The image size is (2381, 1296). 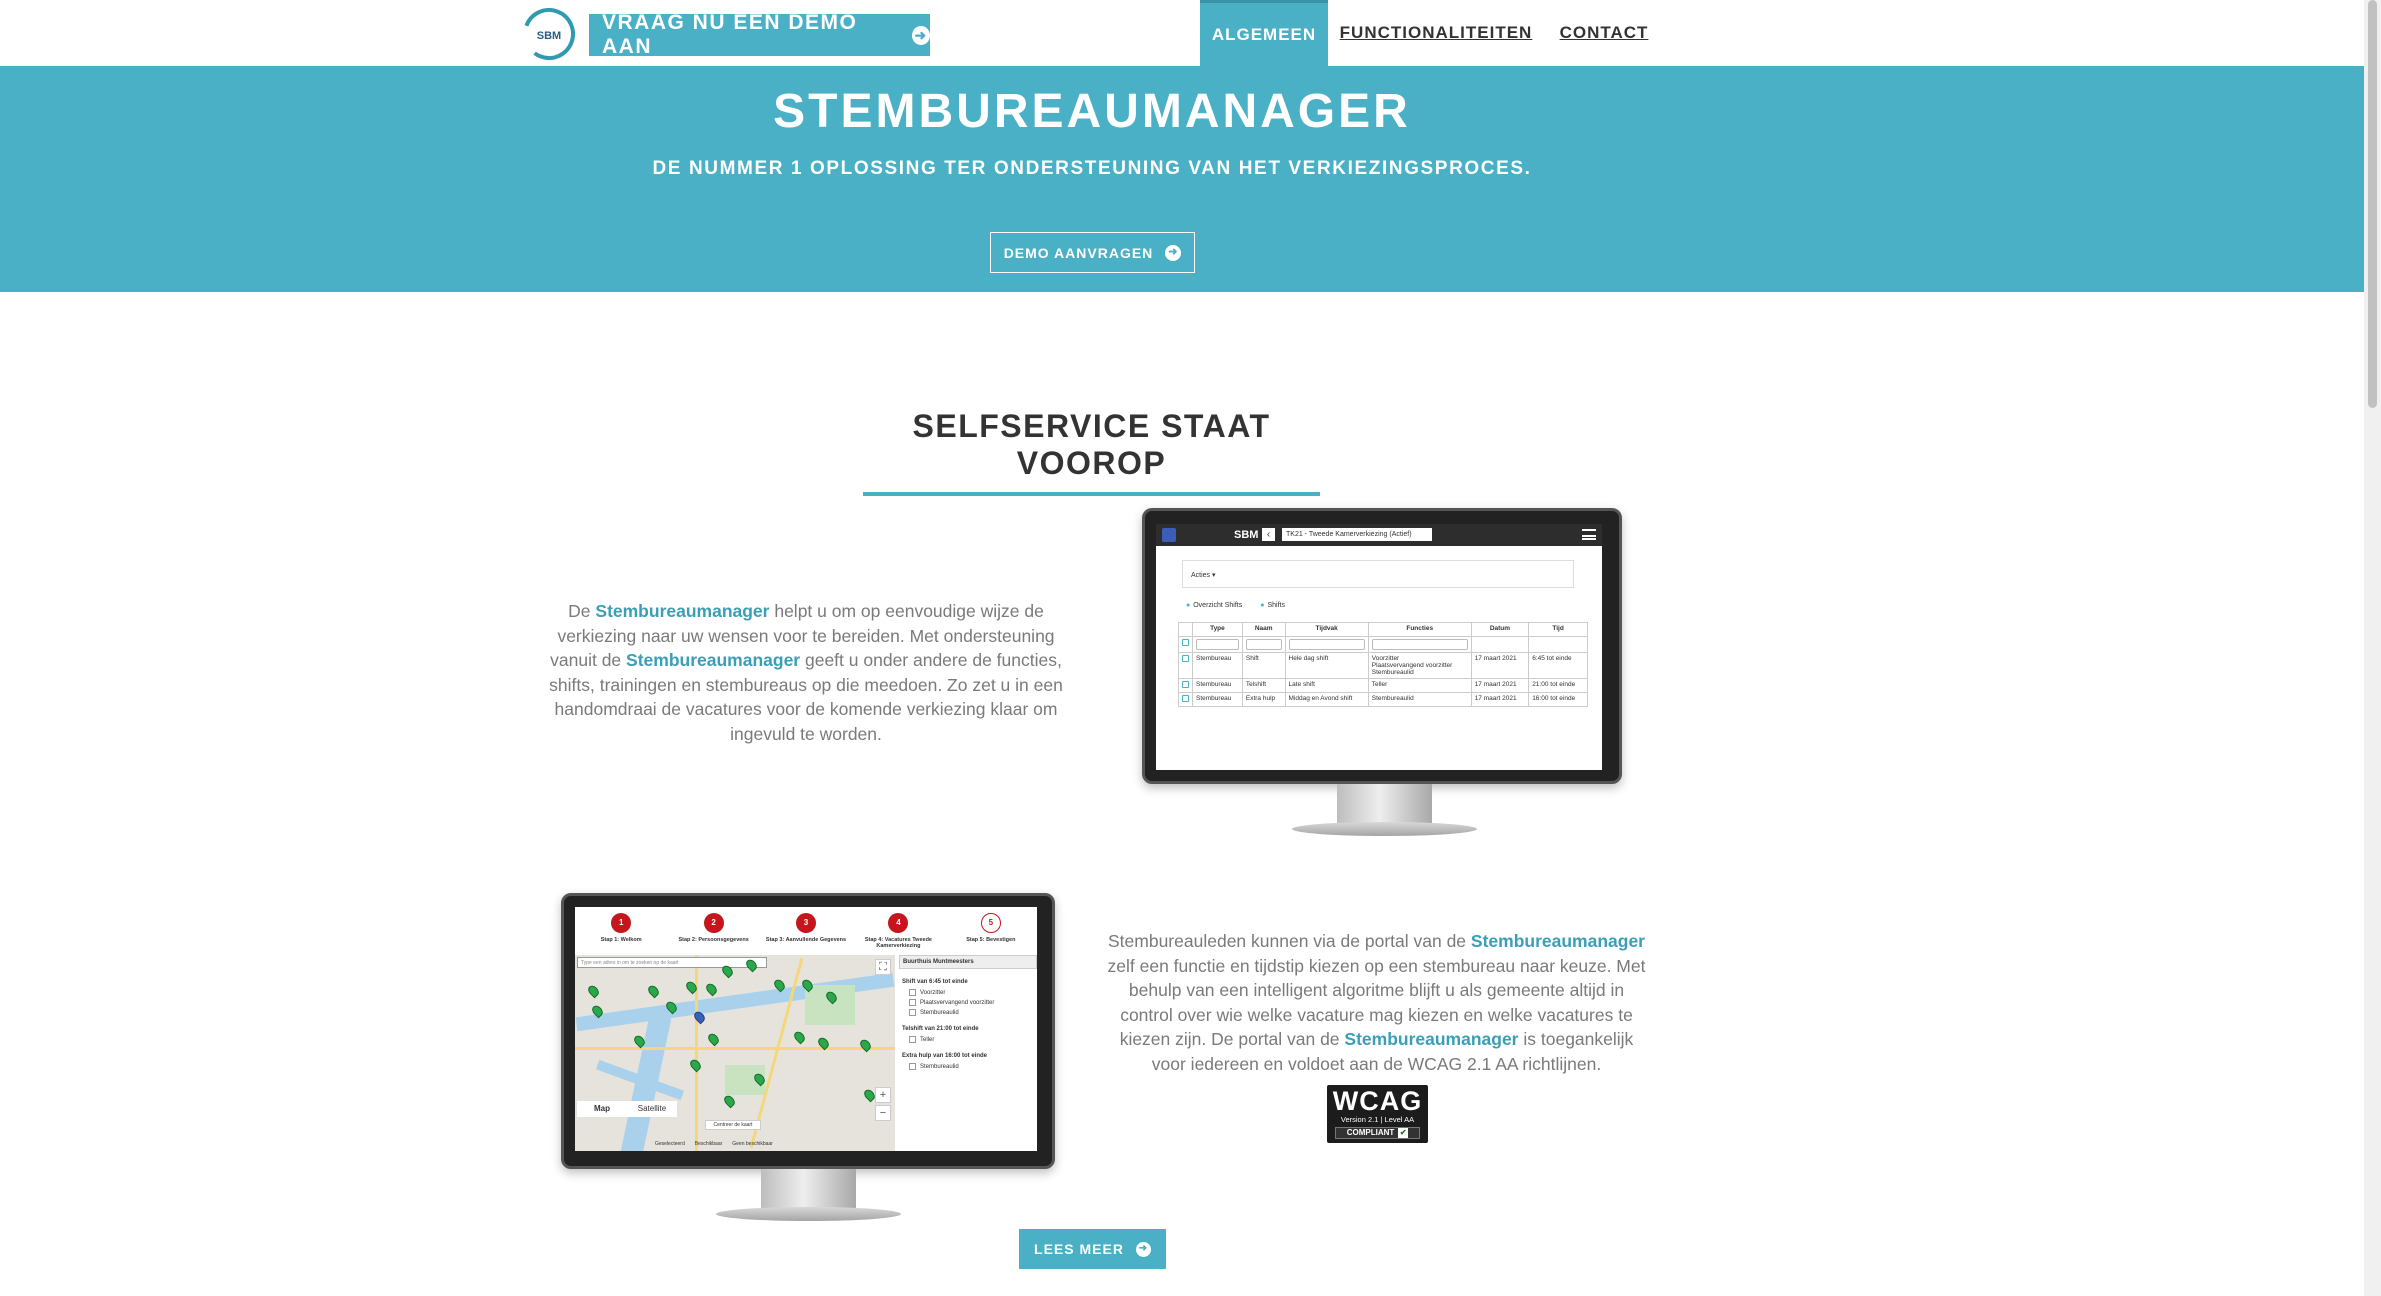 What do you see at coordinates (730, 34) in the screenshot?
I see `request-demo-label: VRAAG NU EEN DEMO AAN` at bounding box center [730, 34].